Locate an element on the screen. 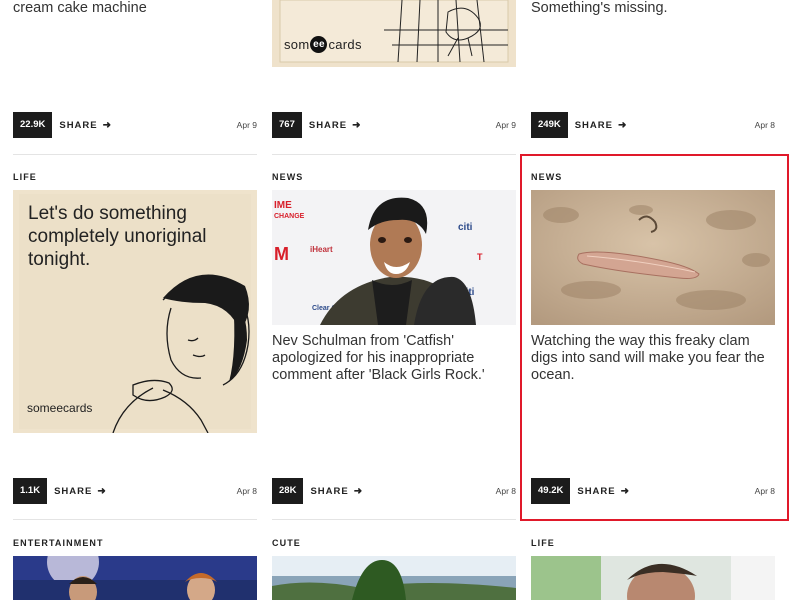 This screenshot has height=600, width=800. photo-person is located at coordinates (653, 578).